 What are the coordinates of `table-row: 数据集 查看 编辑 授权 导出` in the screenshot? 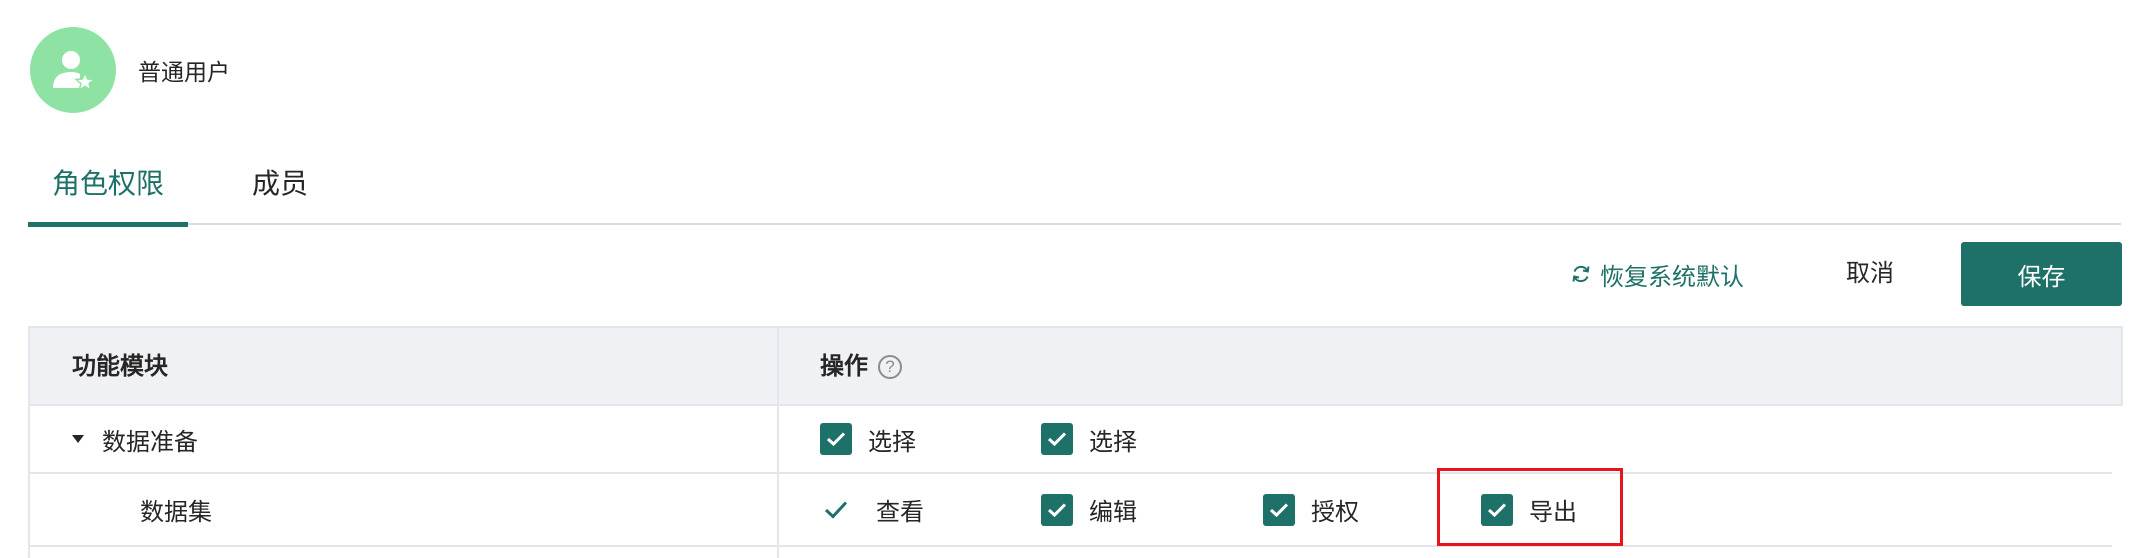 It's located at (1071, 510).